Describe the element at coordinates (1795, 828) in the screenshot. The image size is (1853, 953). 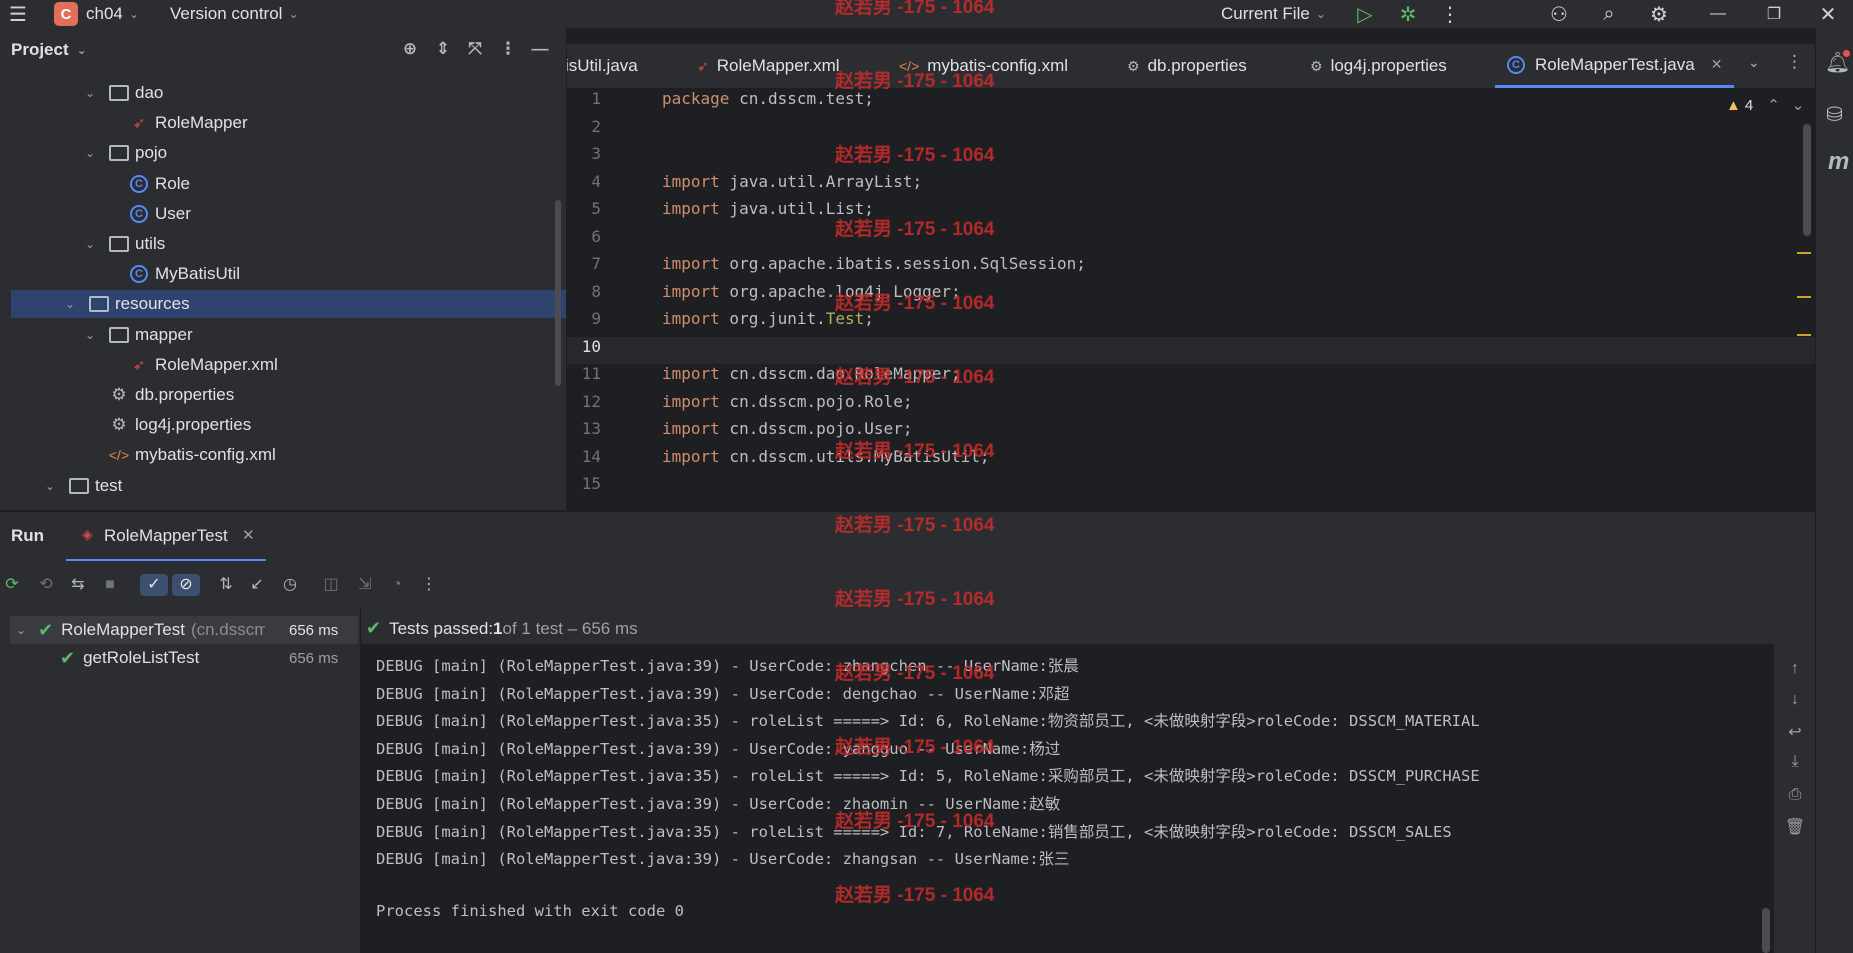
I see `clear-all-icon: 🗑︎` at that location.